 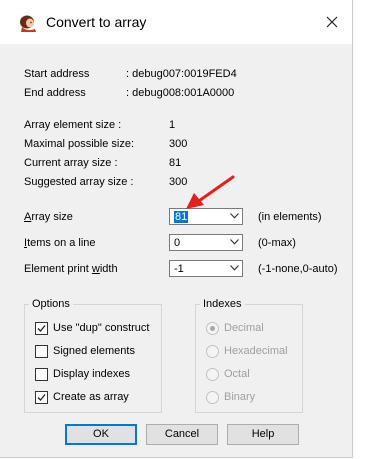 I want to click on maximal-size-value: 300, so click(x=178, y=144).